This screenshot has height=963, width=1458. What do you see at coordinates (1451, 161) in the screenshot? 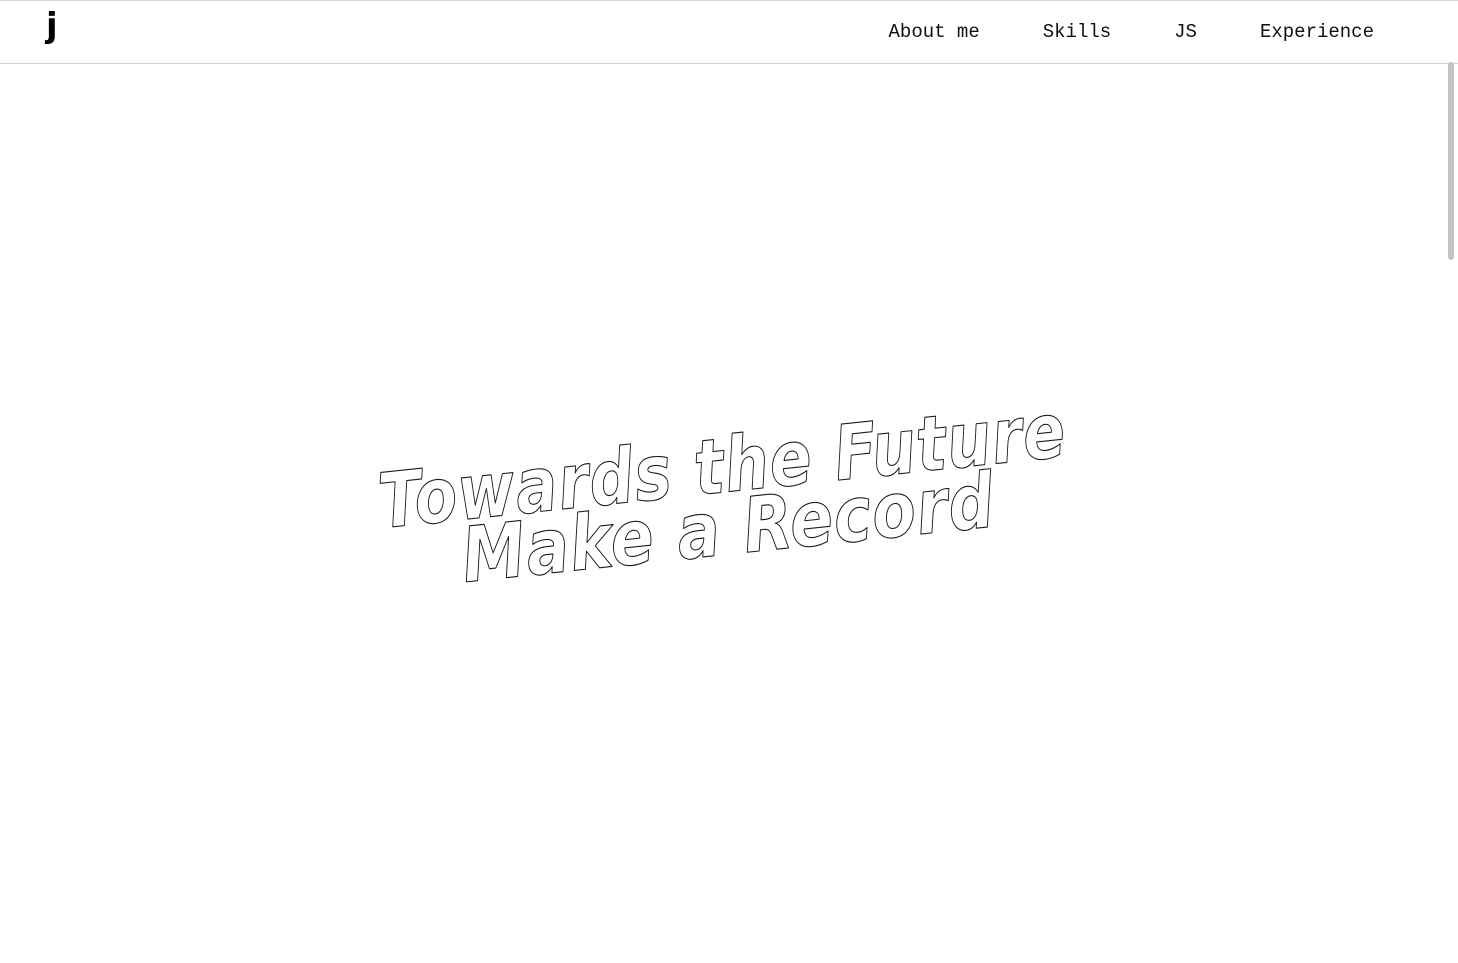
I see `scrollbar-thumb` at bounding box center [1451, 161].